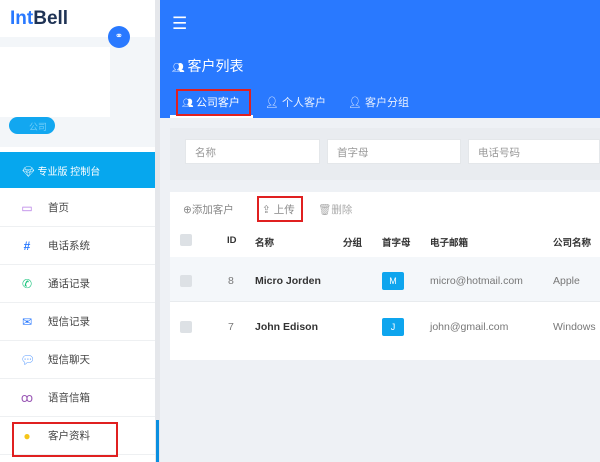 The image size is (600, 462). I want to click on column-header-name: 名称, so click(264, 242).